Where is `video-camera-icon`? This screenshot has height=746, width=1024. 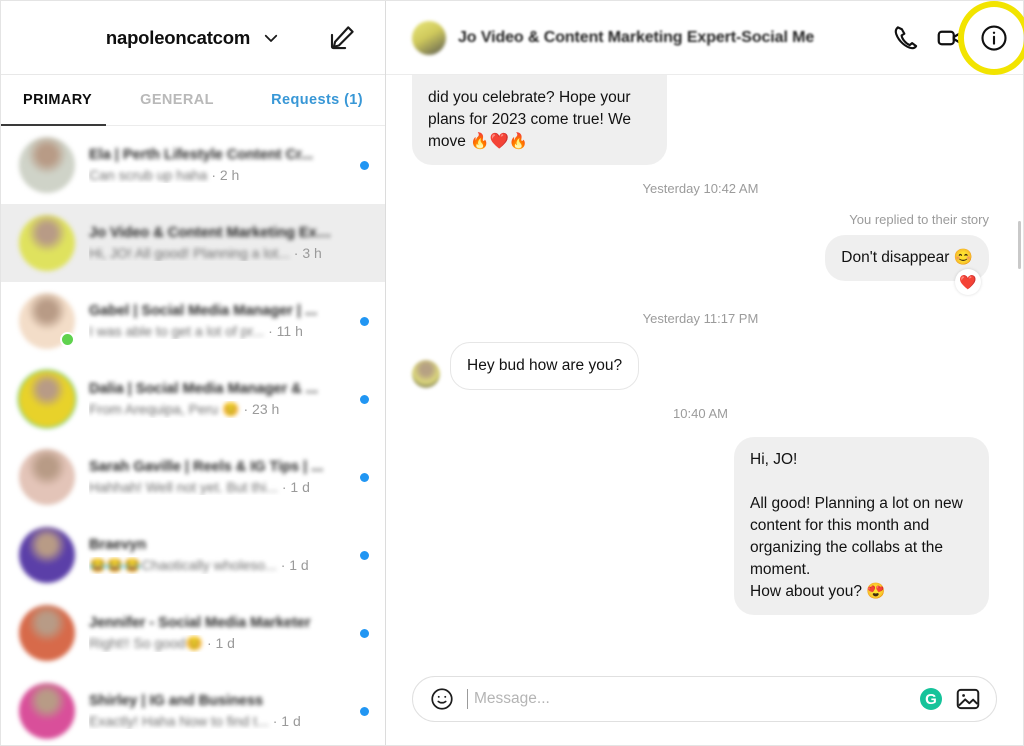 video-camera-icon is located at coordinates (950, 38).